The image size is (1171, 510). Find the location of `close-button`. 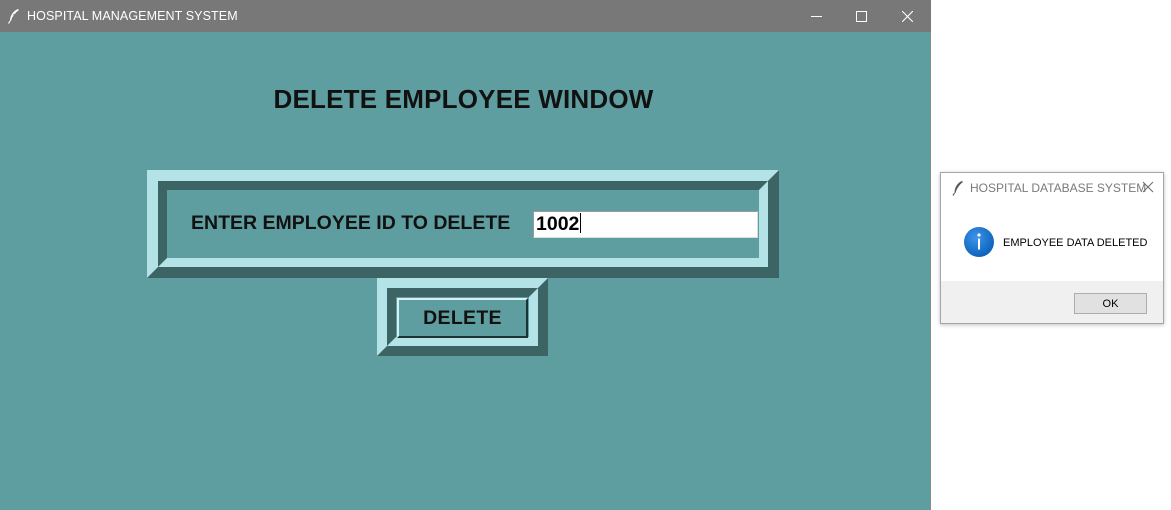

close-button is located at coordinates (907, 16).